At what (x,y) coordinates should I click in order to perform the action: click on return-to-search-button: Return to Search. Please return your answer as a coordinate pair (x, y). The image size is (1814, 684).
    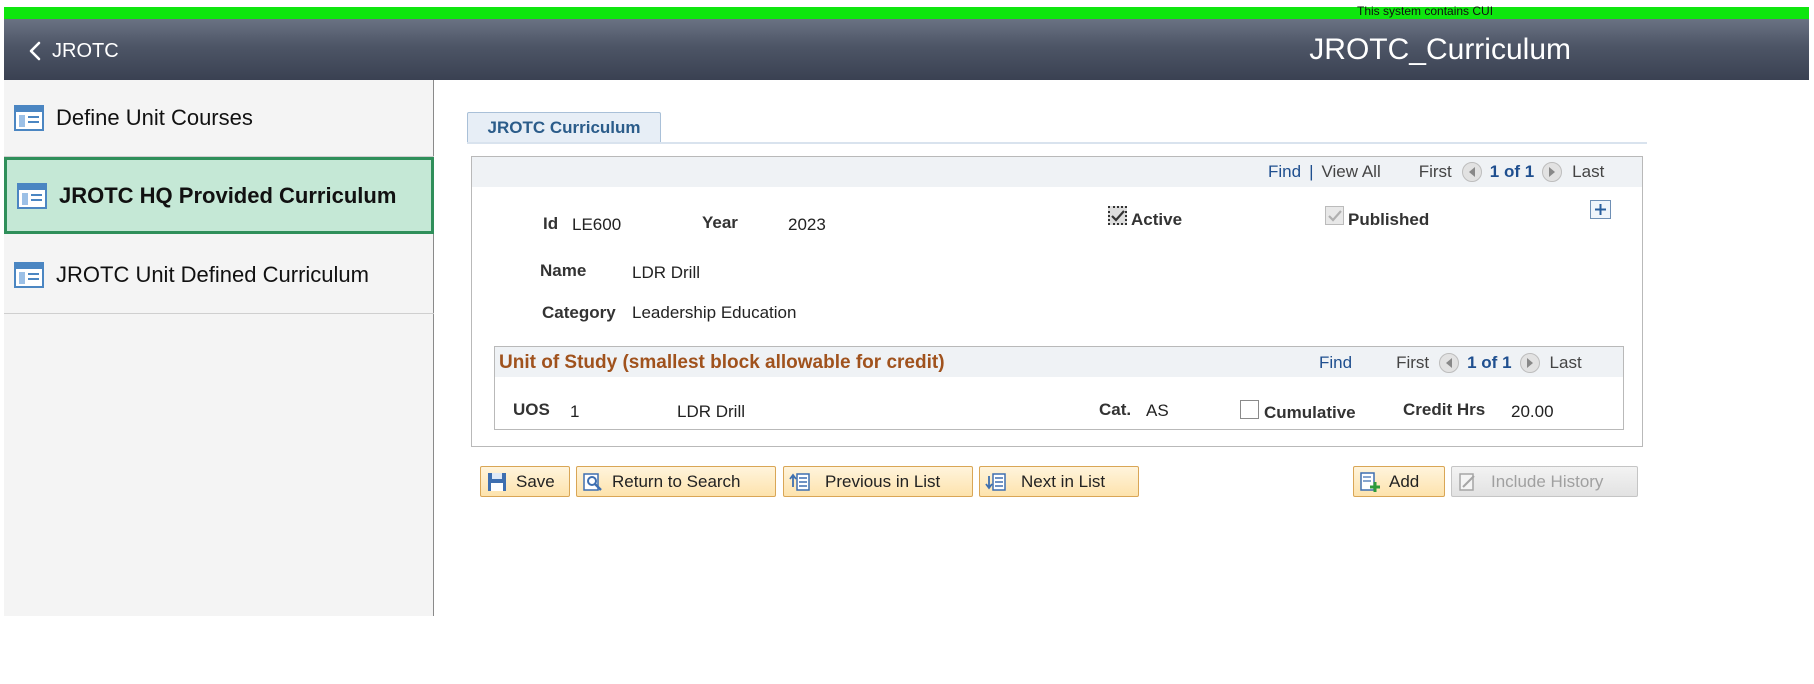
    Looking at the image, I should click on (676, 481).